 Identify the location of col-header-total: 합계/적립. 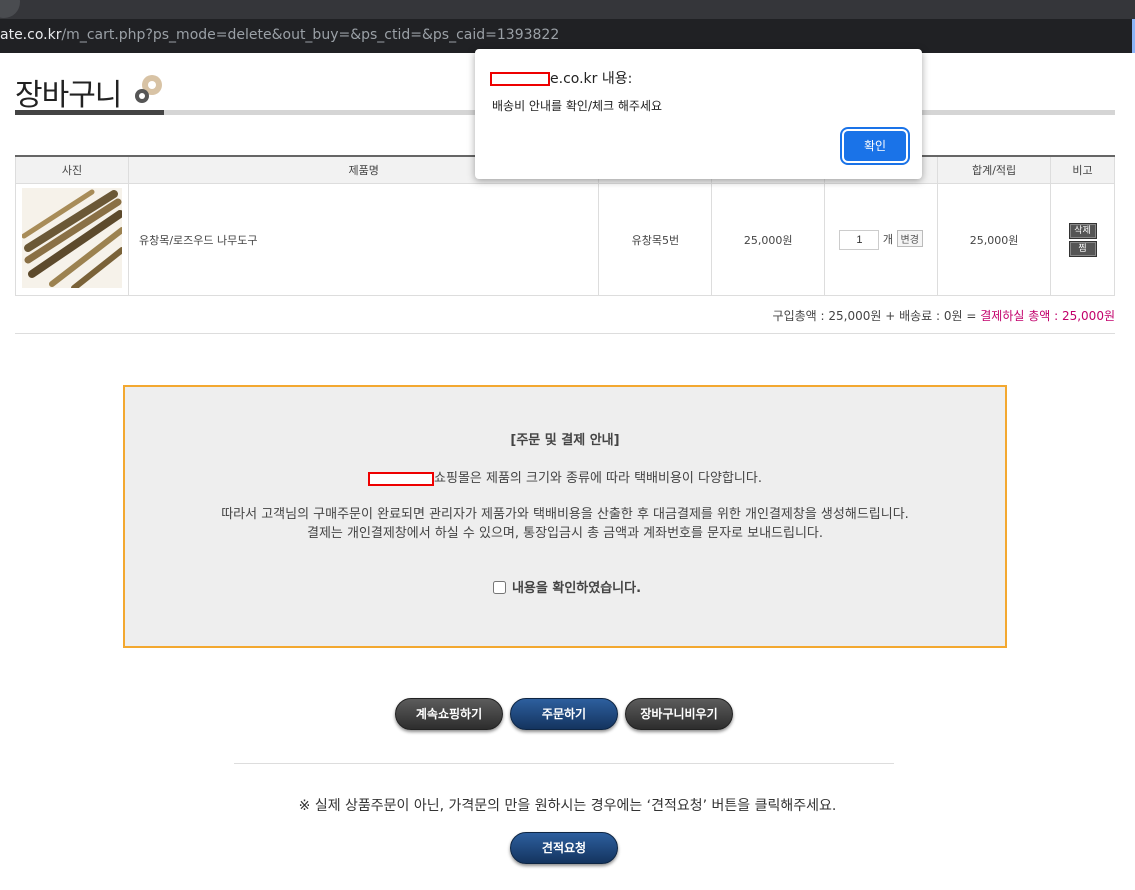
(994, 169).